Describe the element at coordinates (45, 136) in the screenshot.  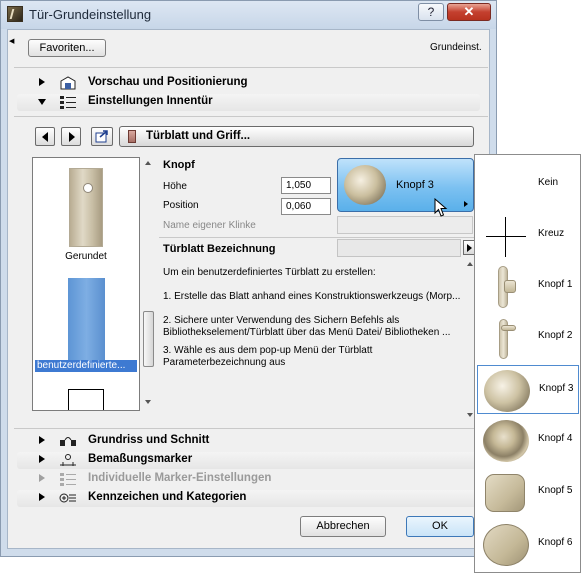
I see `previous-page-button` at that location.